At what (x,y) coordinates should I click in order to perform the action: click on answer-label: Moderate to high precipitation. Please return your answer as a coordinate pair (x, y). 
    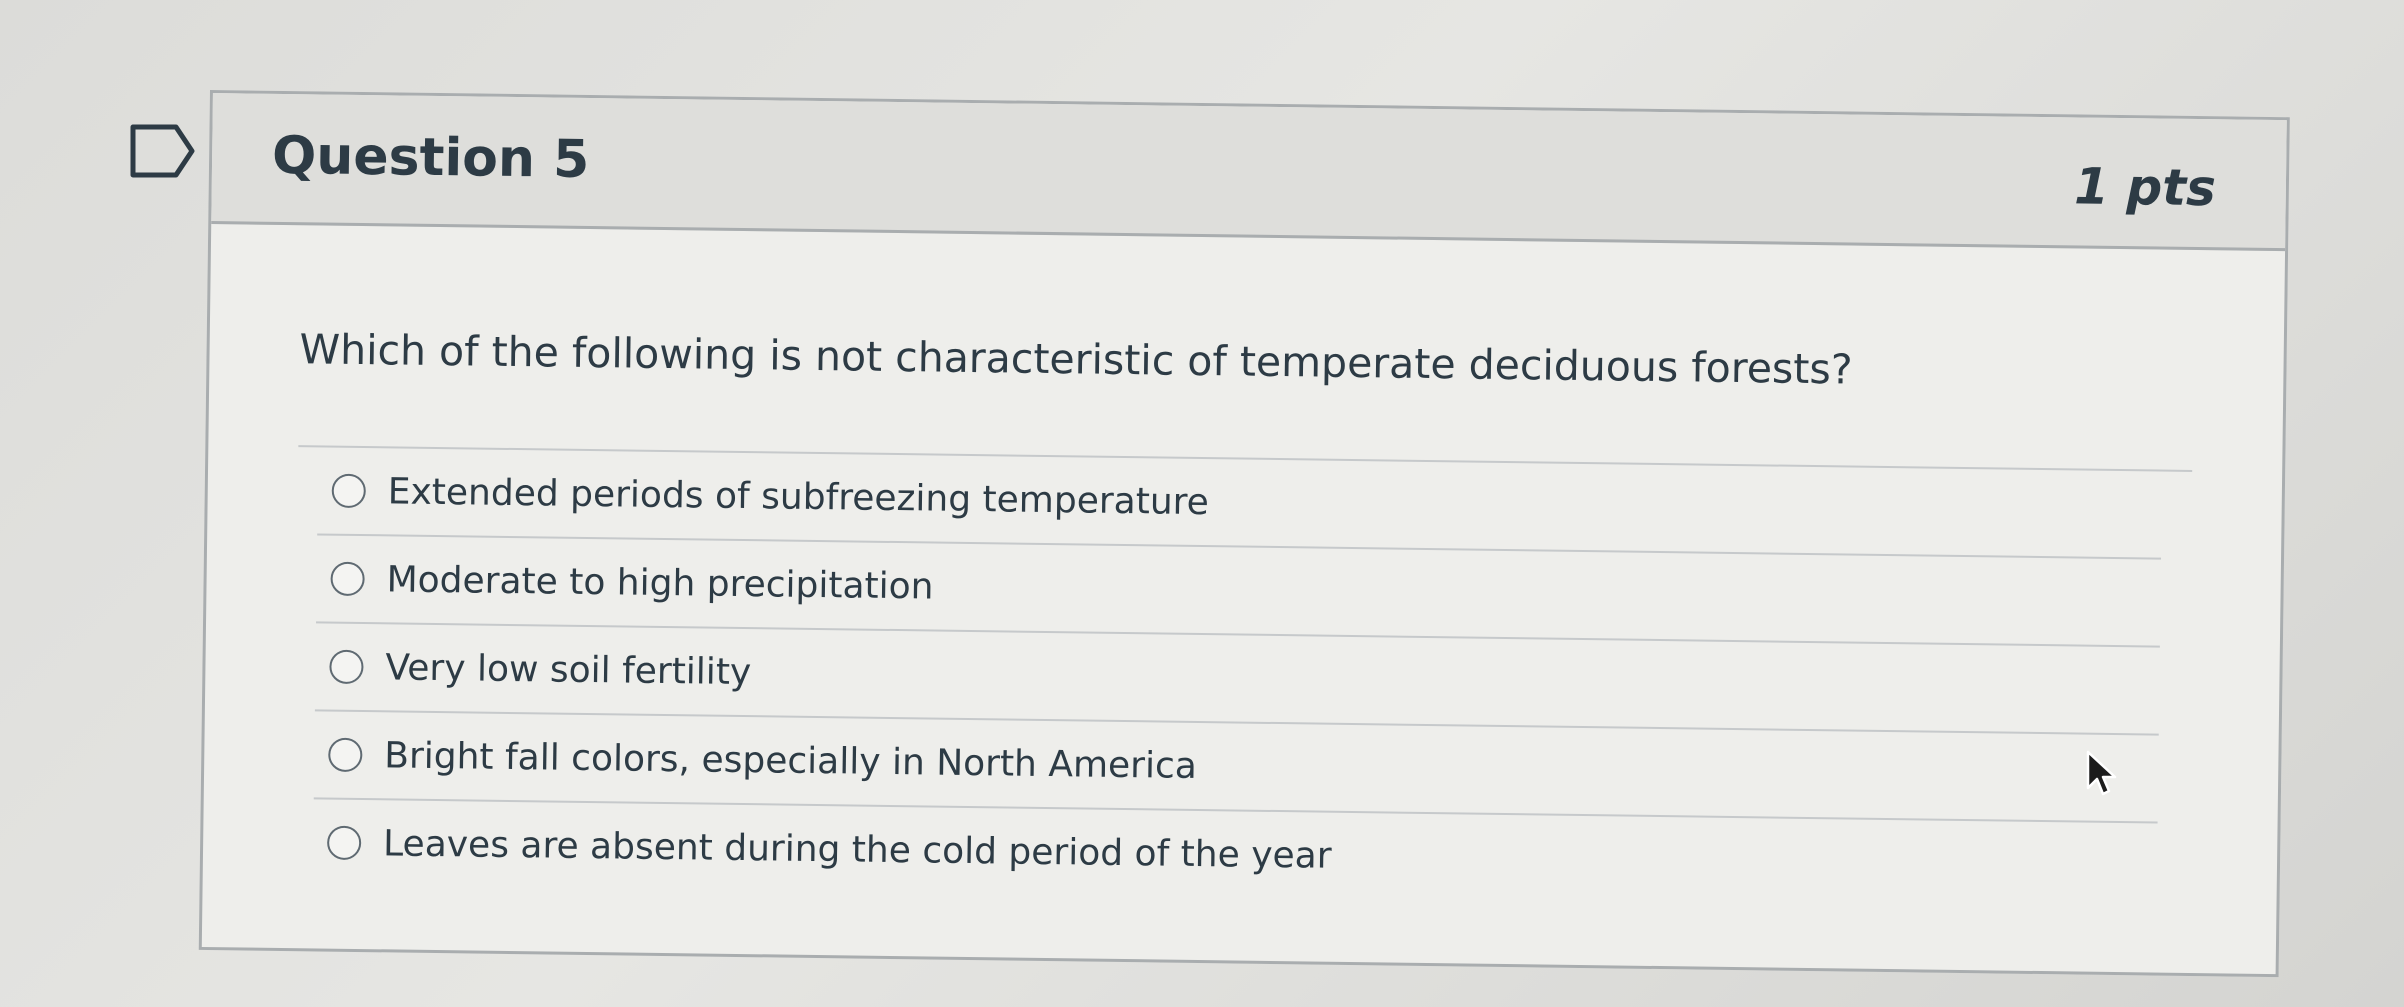
    Looking at the image, I should click on (659, 583).